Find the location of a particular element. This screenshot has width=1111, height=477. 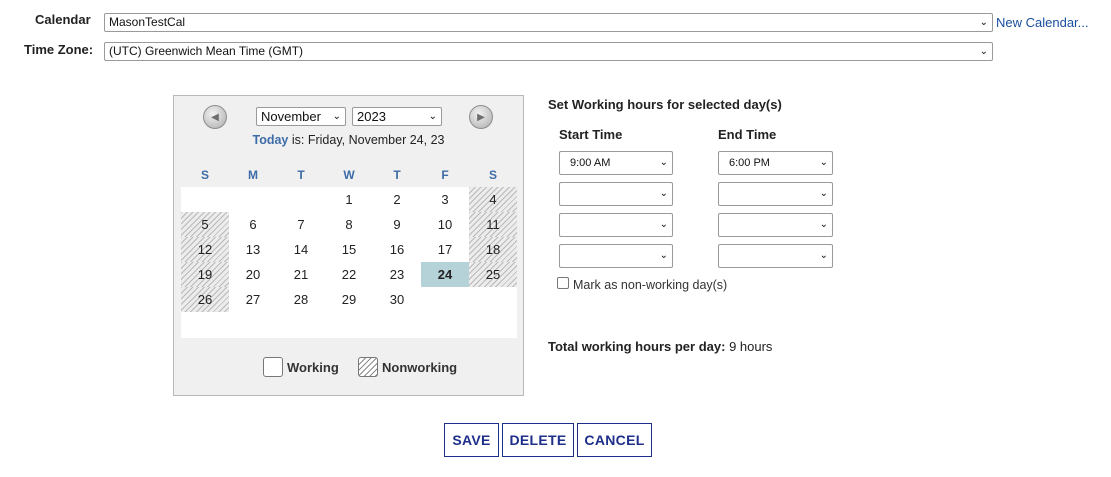

triangle-left-icon: ◀ is located at coordinates (215, 117).